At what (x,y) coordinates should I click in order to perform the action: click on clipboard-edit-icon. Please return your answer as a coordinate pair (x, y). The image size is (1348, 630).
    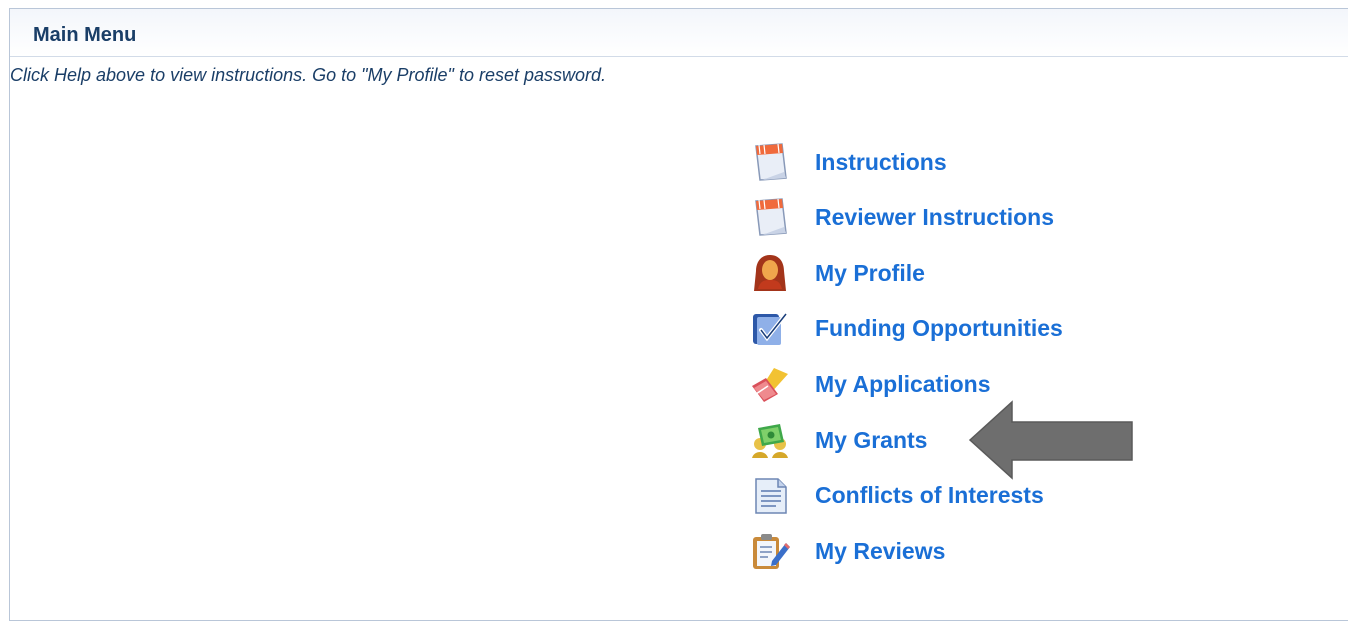
    Looking at the image, I should click on (773, 551).